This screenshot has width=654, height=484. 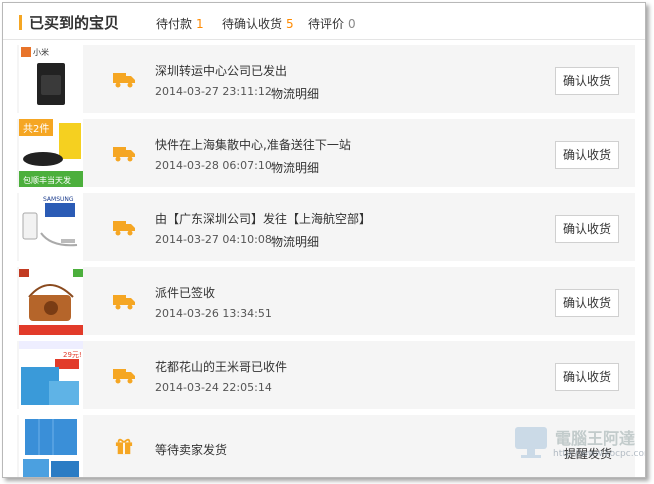 What do you see at coordinates (58, 199) in the screenshot?
I see `thumb-label: SAMSUNG` at bounding box center [58, 199].